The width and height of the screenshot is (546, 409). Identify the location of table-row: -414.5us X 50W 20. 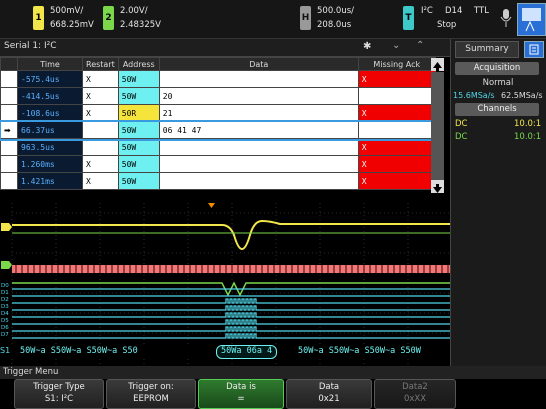
(218, 96).